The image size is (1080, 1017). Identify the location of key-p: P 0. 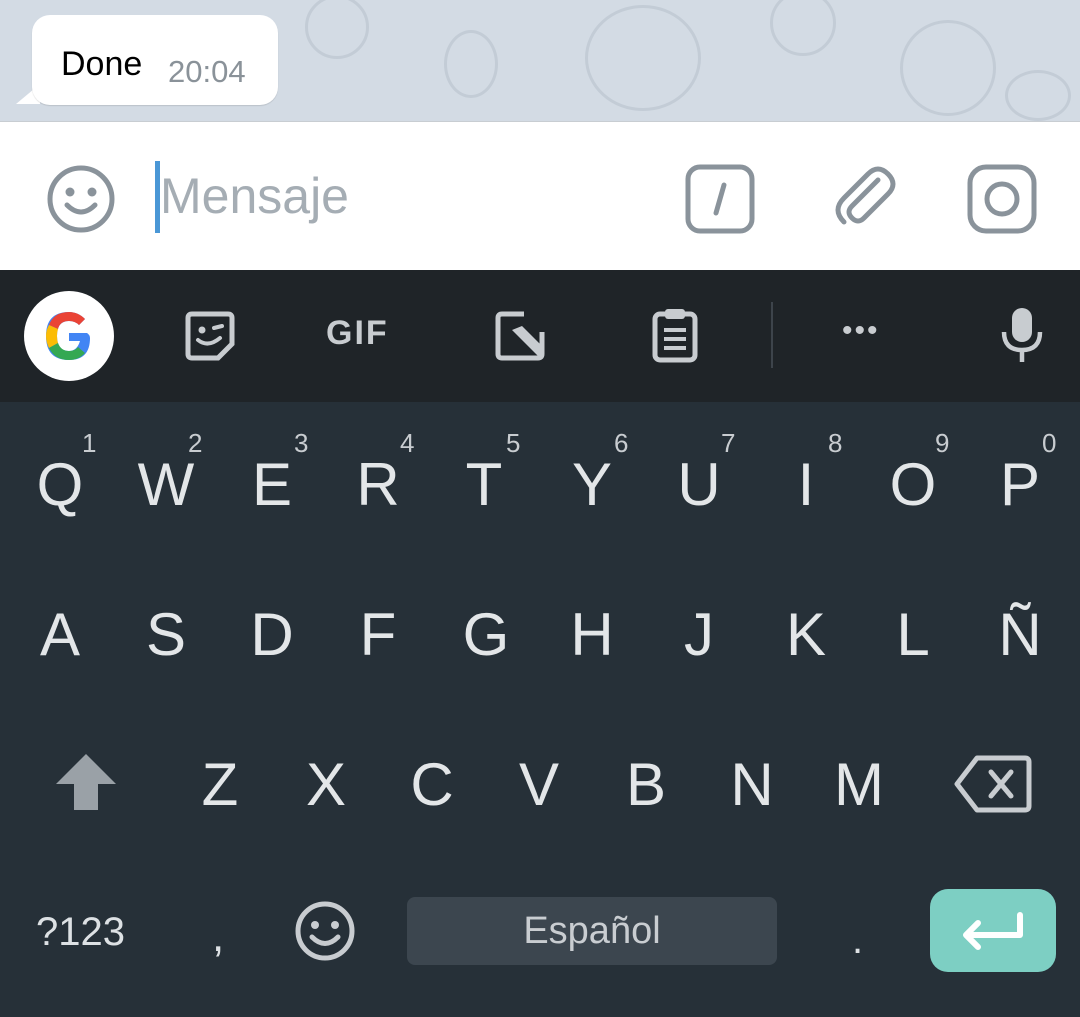
(1022, 473).